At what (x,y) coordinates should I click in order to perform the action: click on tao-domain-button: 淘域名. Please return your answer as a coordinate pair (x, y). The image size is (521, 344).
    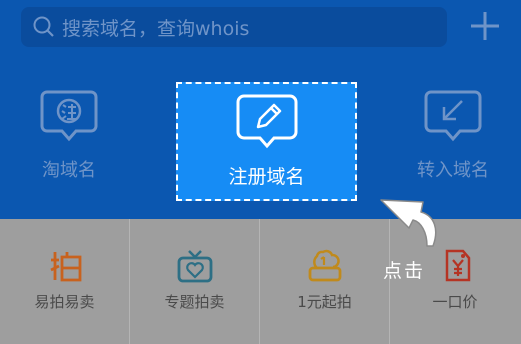
    Looking at the image, I should click on (69, 135).